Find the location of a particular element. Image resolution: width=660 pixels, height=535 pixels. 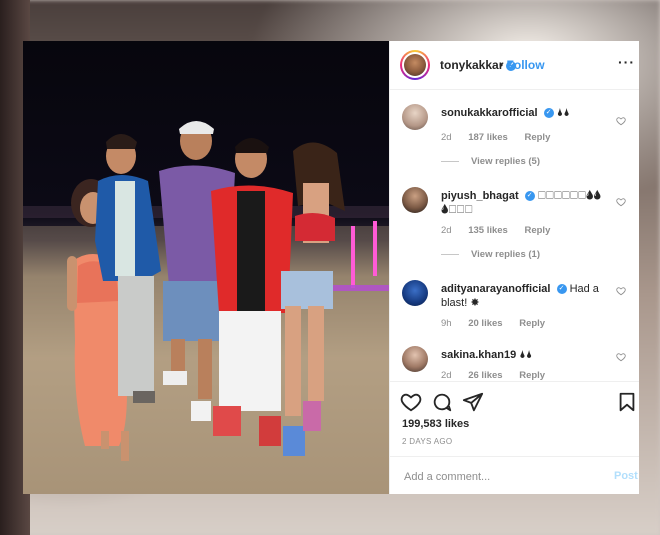

comment-text: sonukakkarofficial ✓ 🌢🌢 is located at coordinates (521, 113).